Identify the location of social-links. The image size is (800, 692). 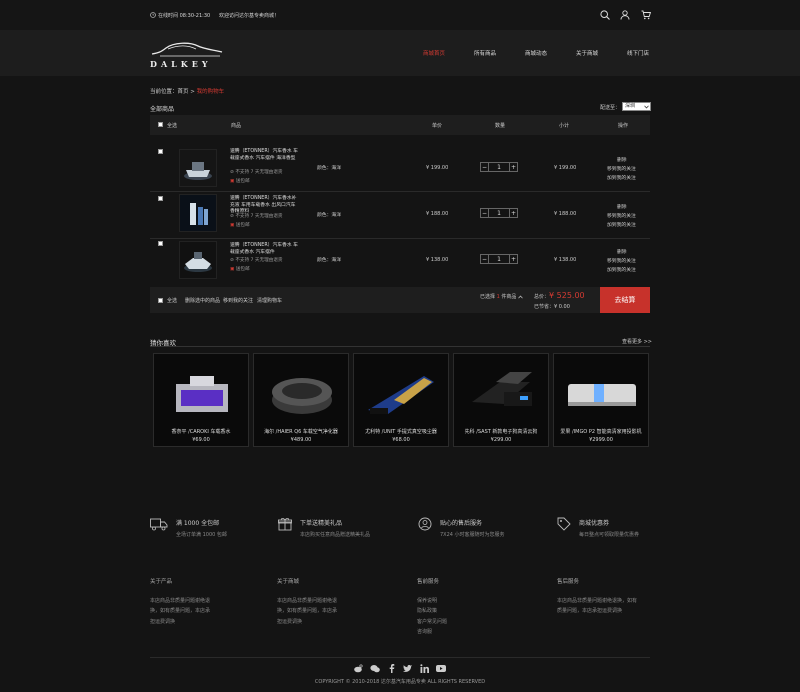
(400, 668).